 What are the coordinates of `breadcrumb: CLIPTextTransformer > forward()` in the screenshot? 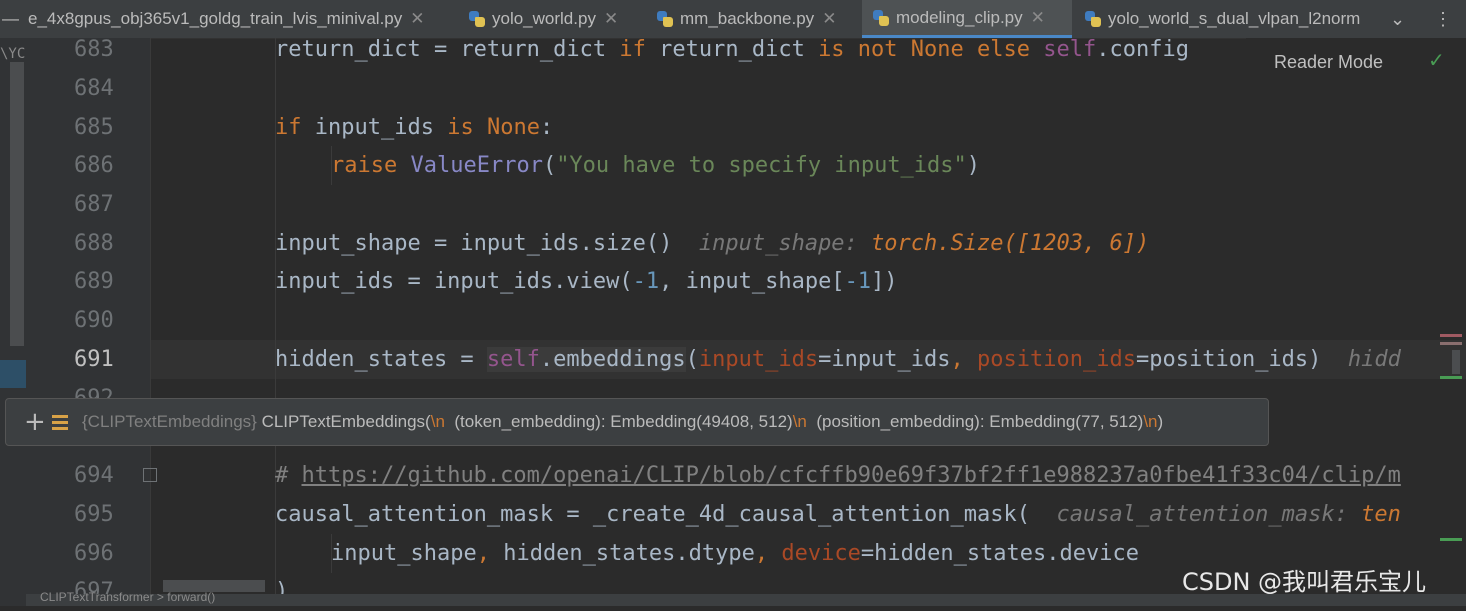 It's located at (127, 597).